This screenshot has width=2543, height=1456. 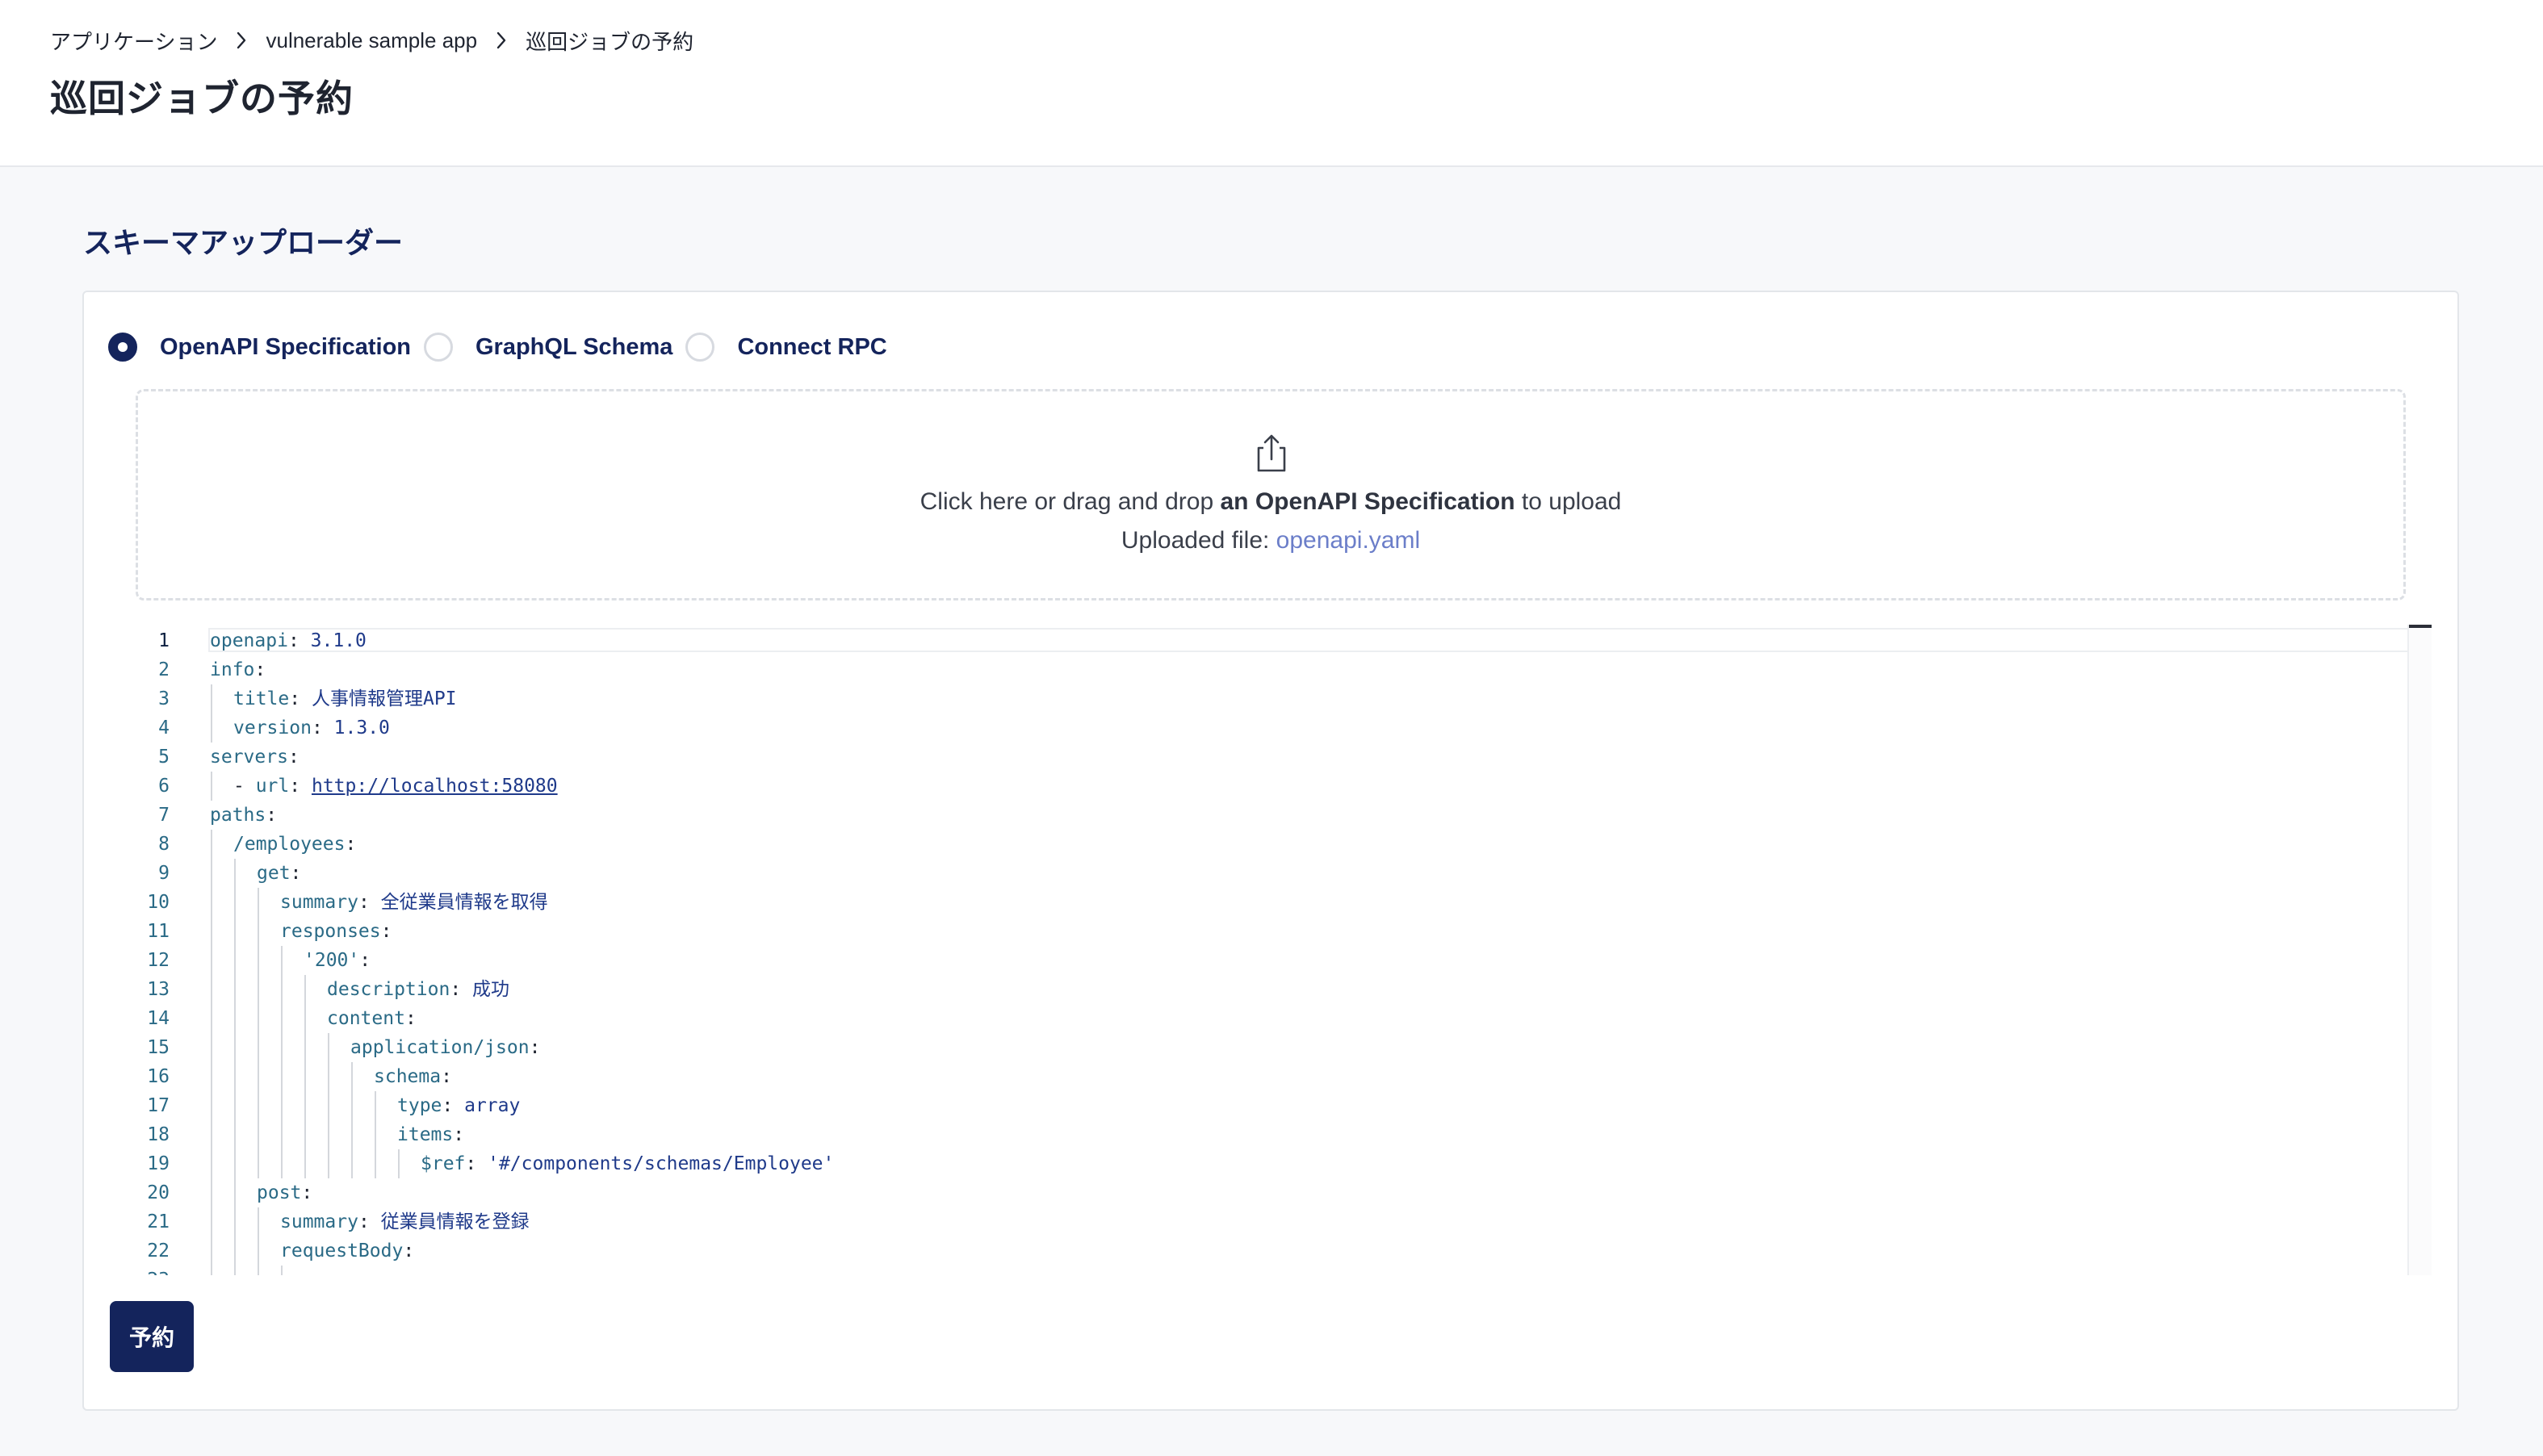 What do you see at coordinates (202, 98) in the screenshot?
I see `page-title: 巡回ジョブの予約` at bounding box center [202, 98].